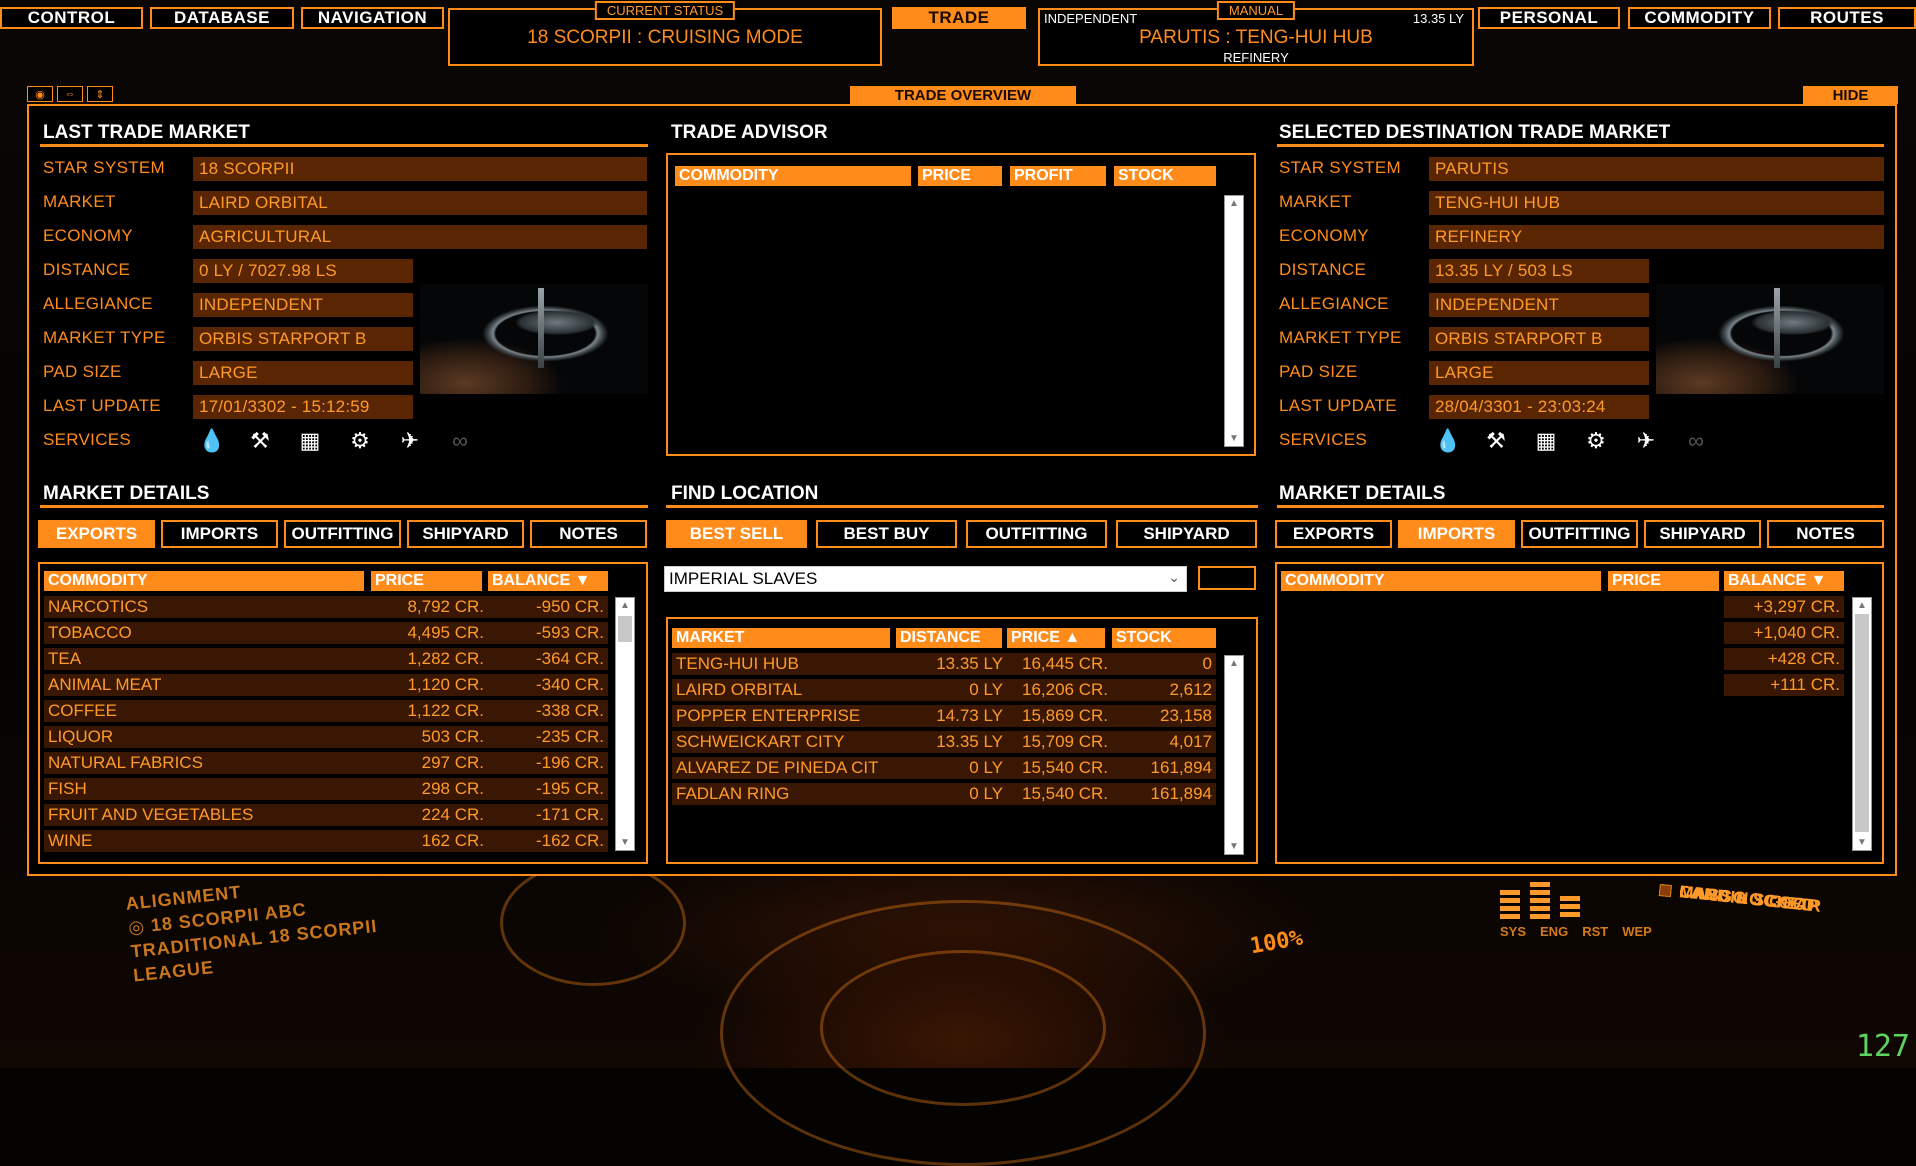 Image resolution: width=1916 pixels, height=1166 pixels. I want to click on nav-personal-button: PERSONAL, so click(1549, 18).